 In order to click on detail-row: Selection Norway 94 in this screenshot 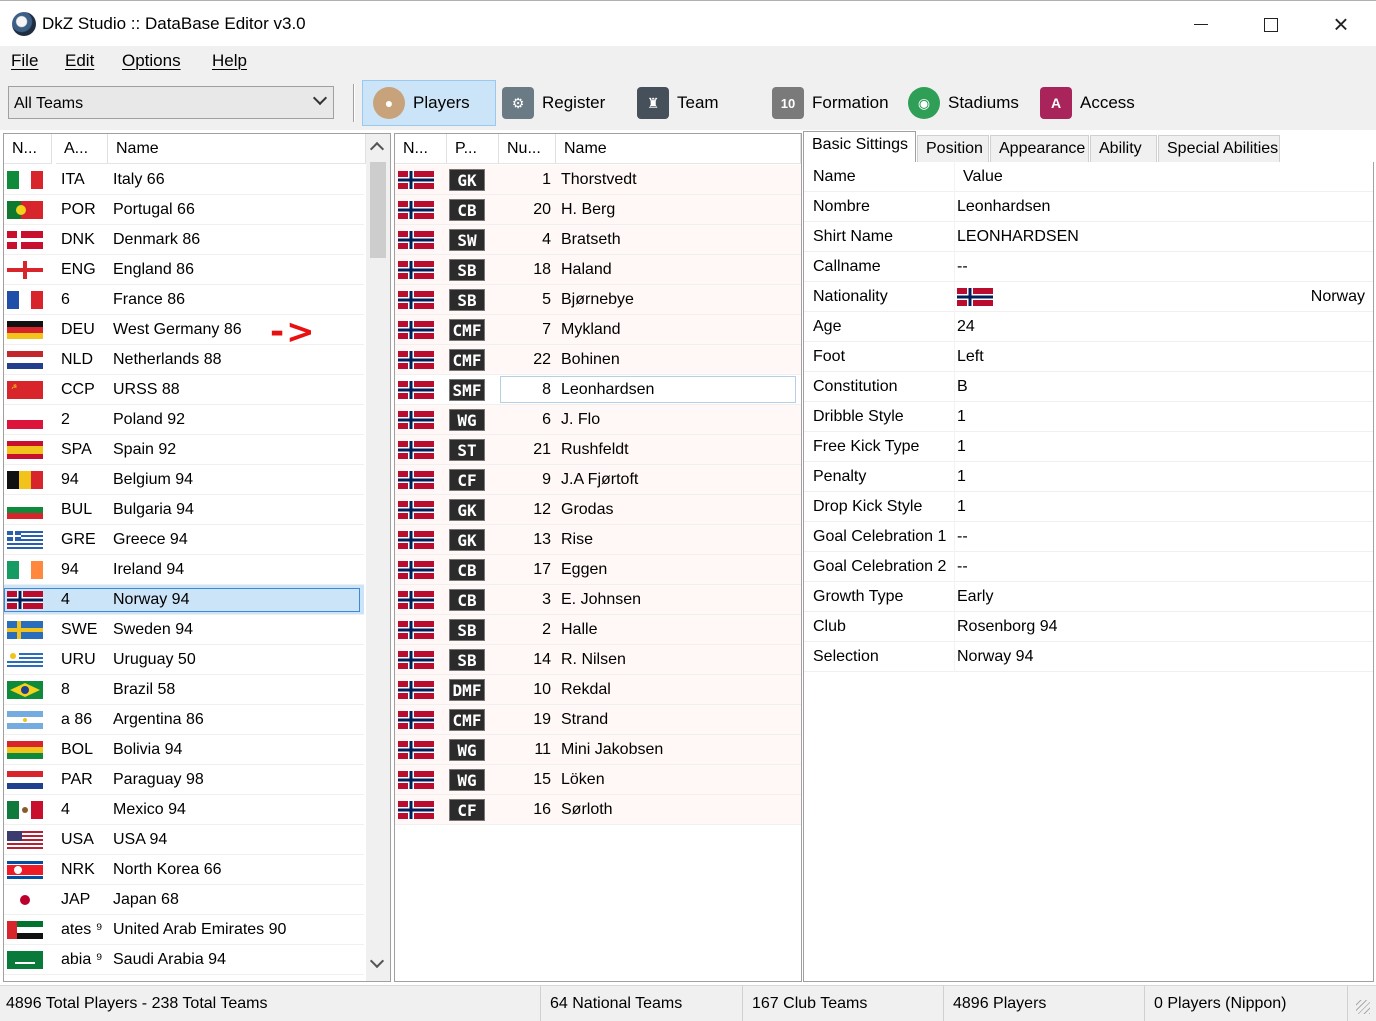, I will do `click(1088, 657)`.